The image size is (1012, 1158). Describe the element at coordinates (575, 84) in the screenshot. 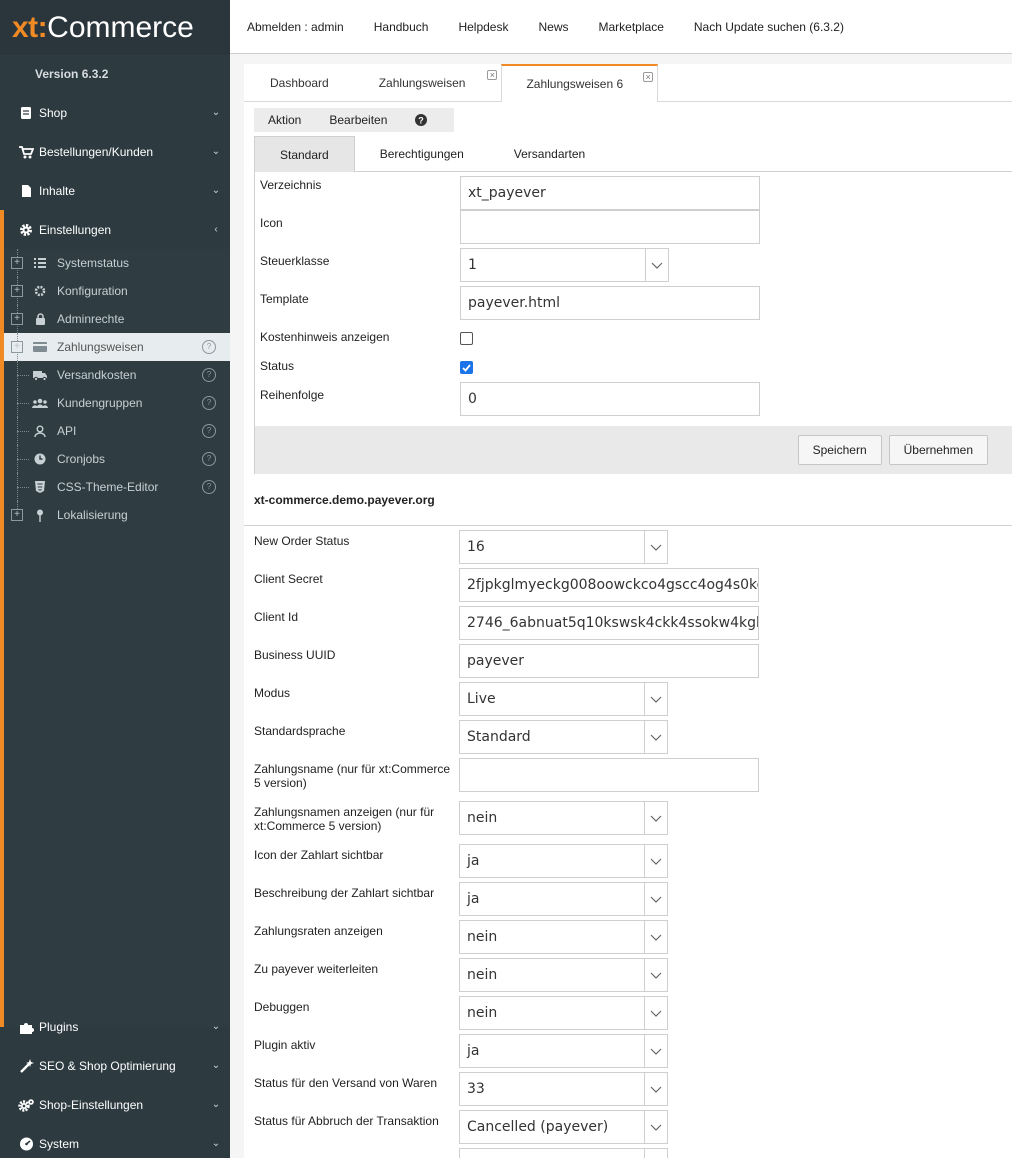

I see `tab-label: Zahlungsweisen 6` at that location.